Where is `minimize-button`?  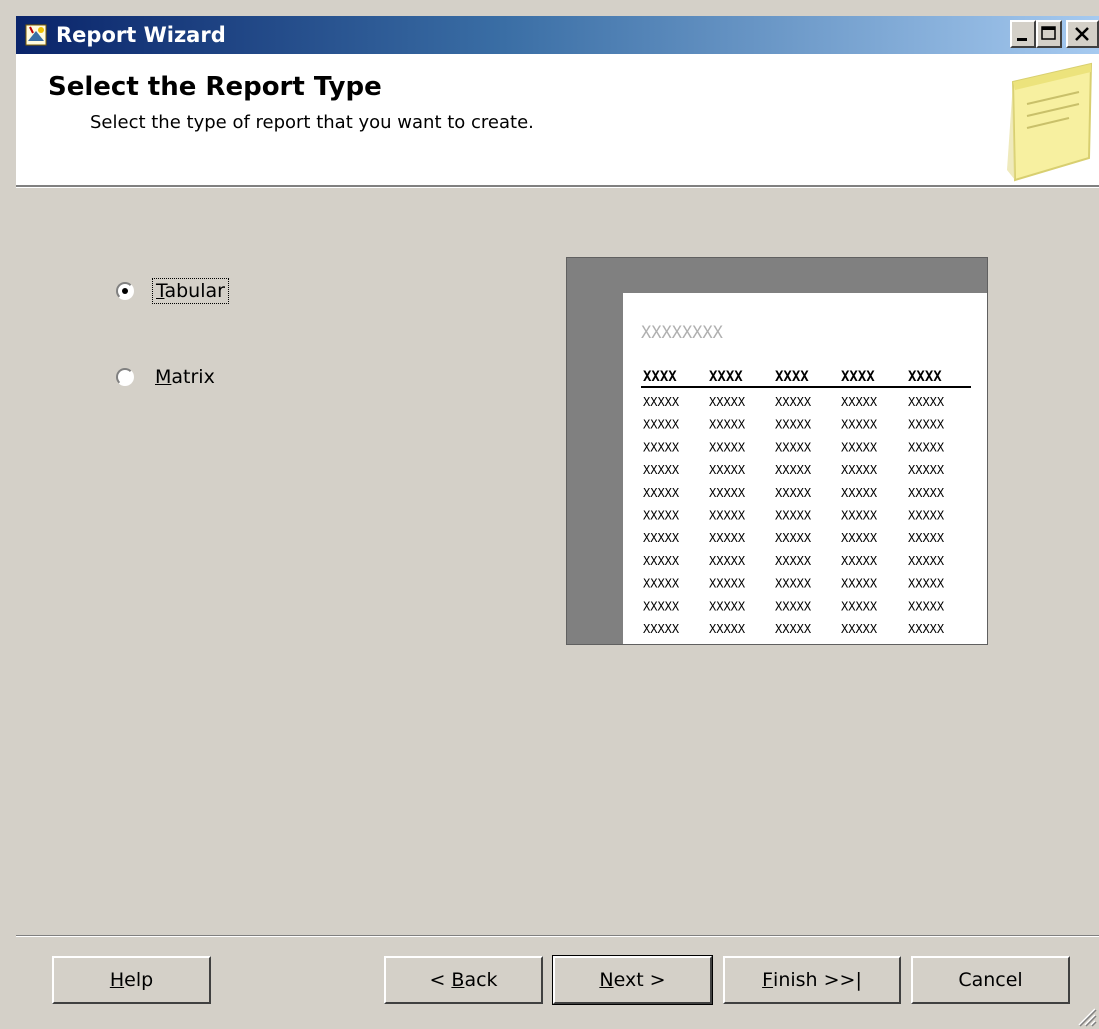 minimize-button is located at coordinates (1023, 34).